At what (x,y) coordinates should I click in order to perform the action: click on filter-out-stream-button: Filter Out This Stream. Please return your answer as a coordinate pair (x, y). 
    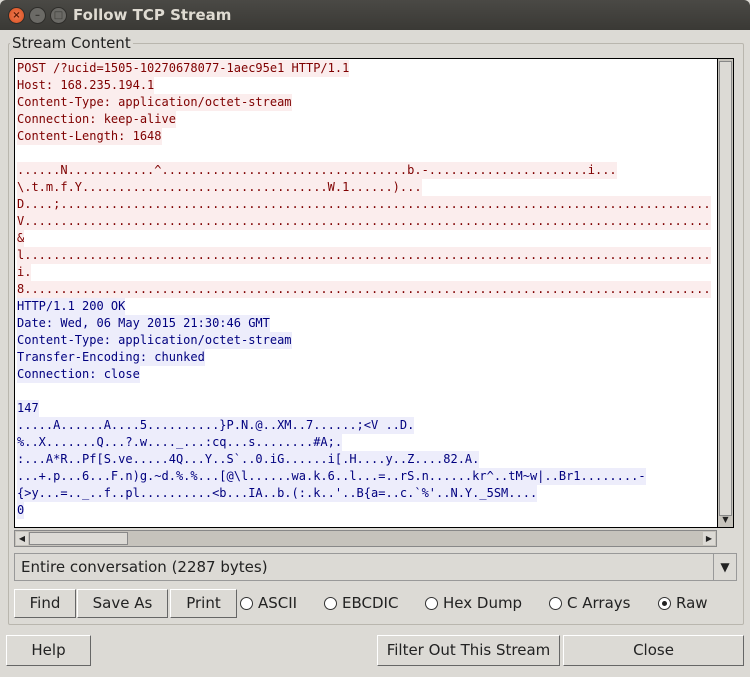
    Looking at the image, I should click on (468, 650).